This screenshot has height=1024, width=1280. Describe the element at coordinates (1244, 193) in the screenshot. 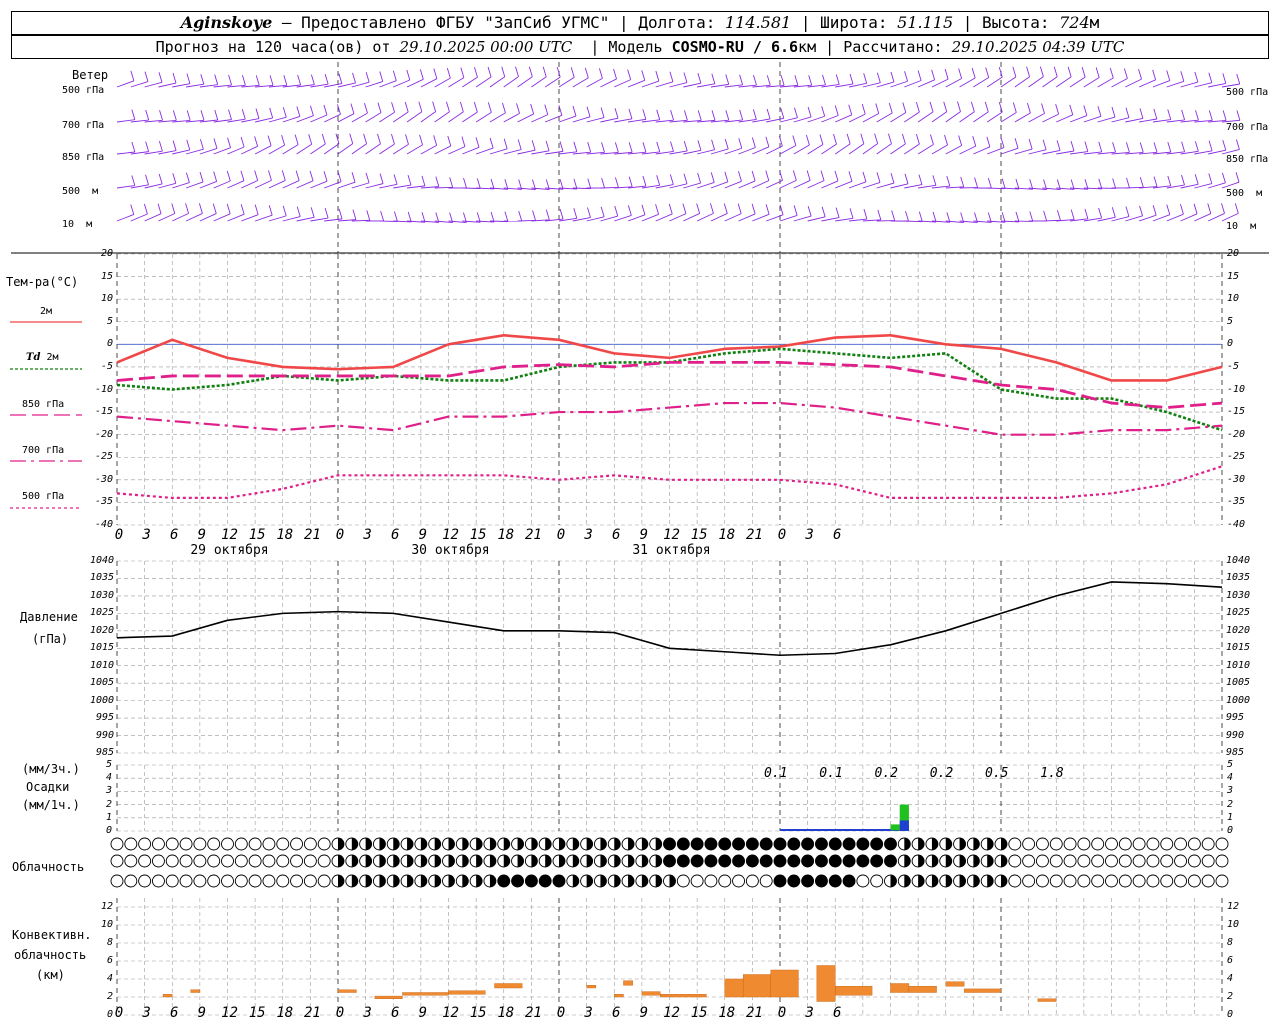

I see `wind-level-label-right: 500 м` at that location.